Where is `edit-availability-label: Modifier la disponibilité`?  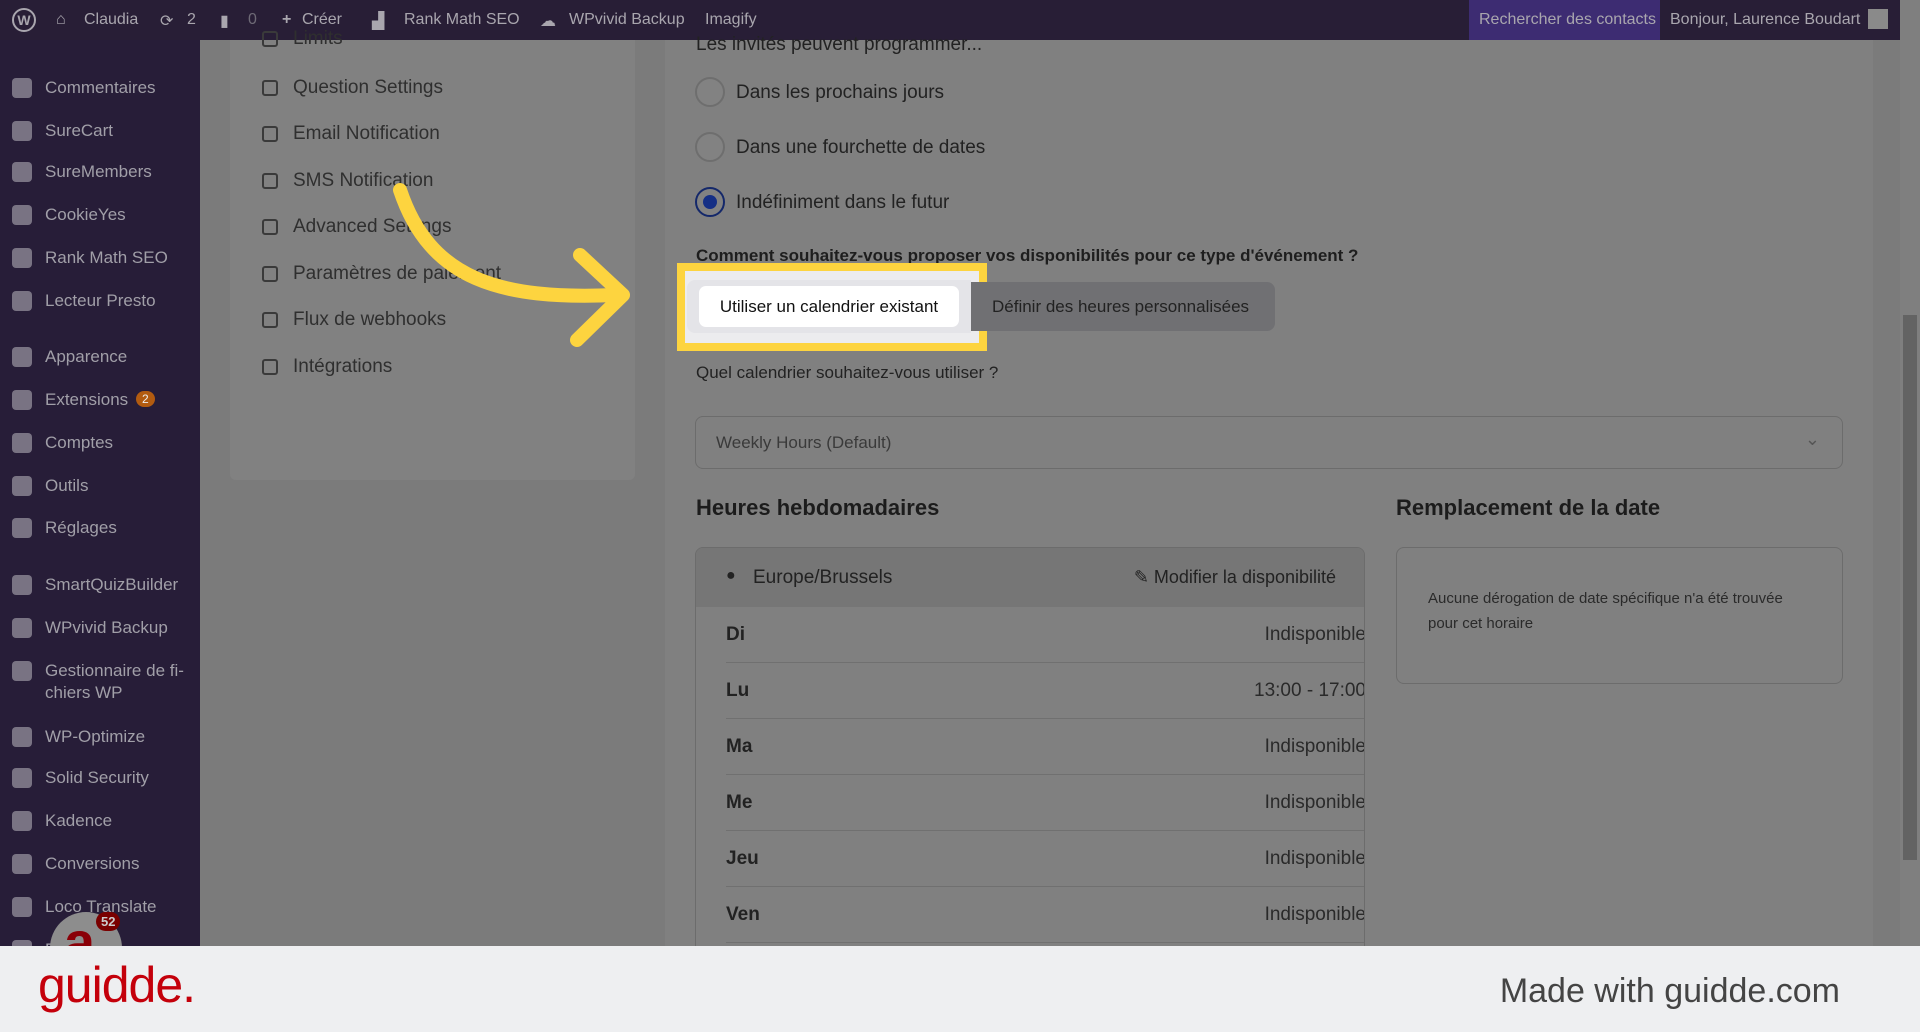
edit-availability-label: Modifier la disponibilité is located at coordinates (1244, 577).